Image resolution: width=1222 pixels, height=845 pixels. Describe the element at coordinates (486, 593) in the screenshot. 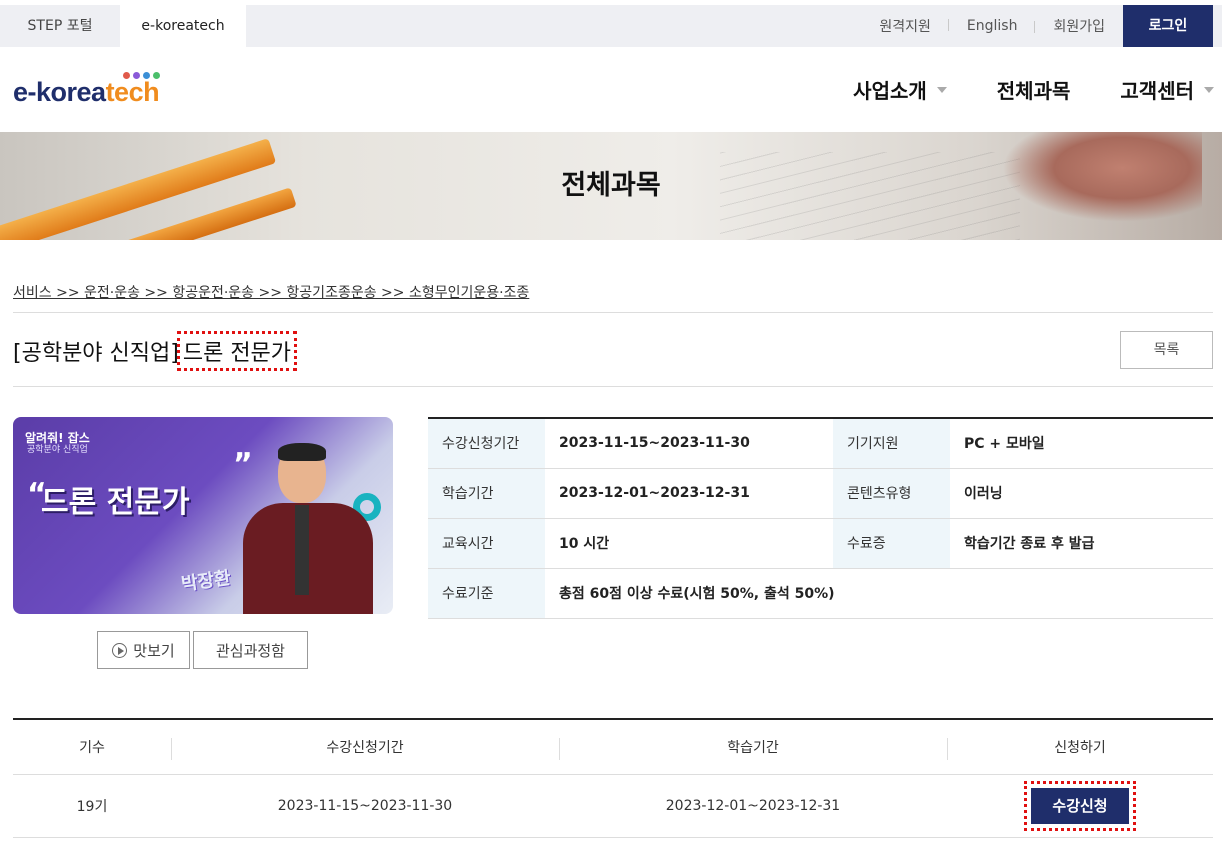

I see `info-label: 수료기준` at that location.